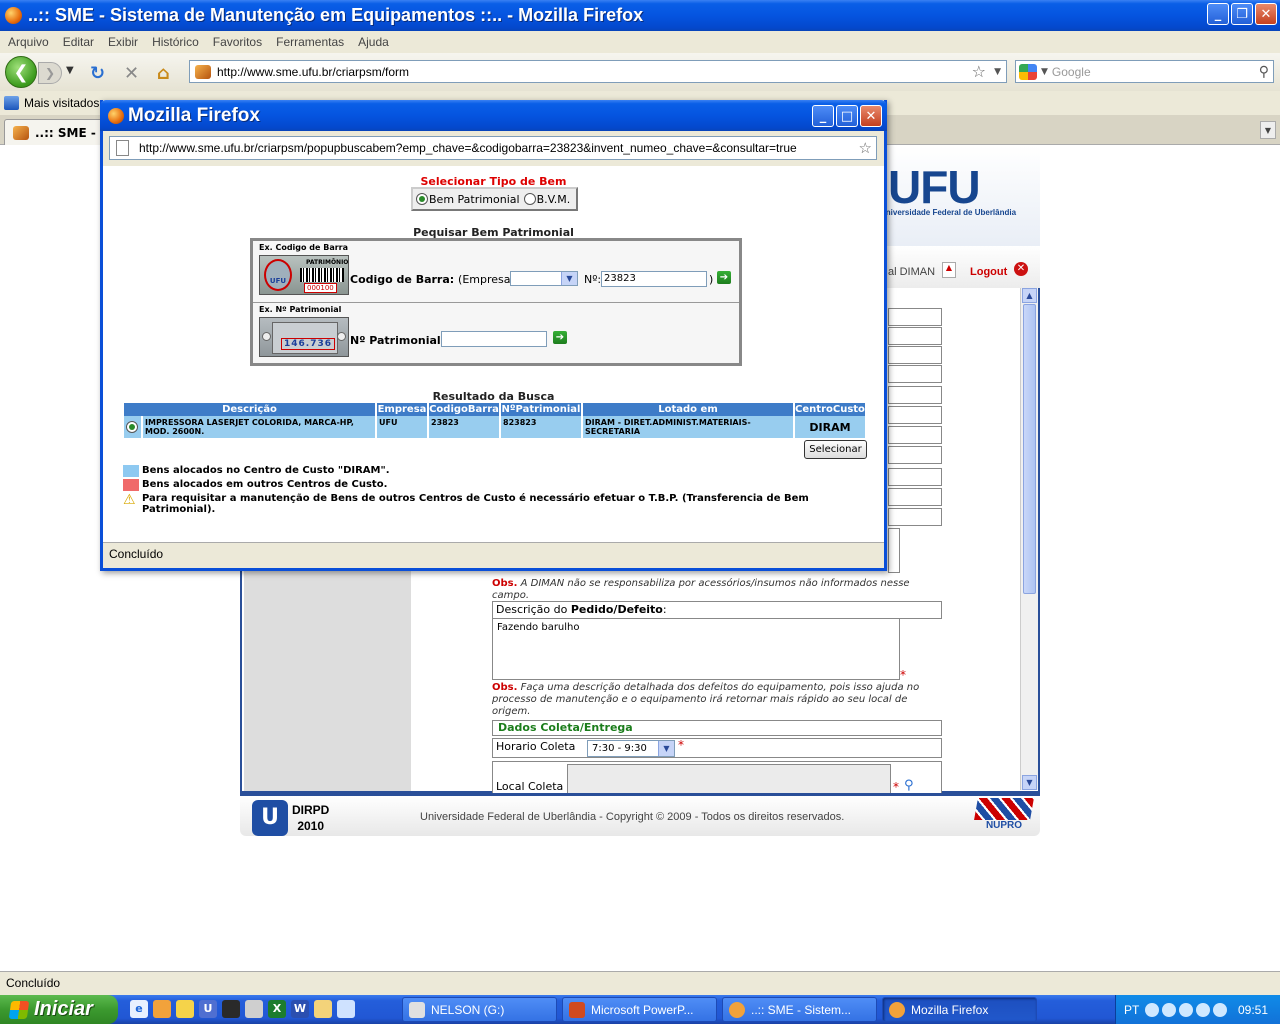 This screenshot has height=1024, width=1280. Describe the element at coordinates (422, 199) in the screenshot. I see `radio-bem-patrimonial` at that location.